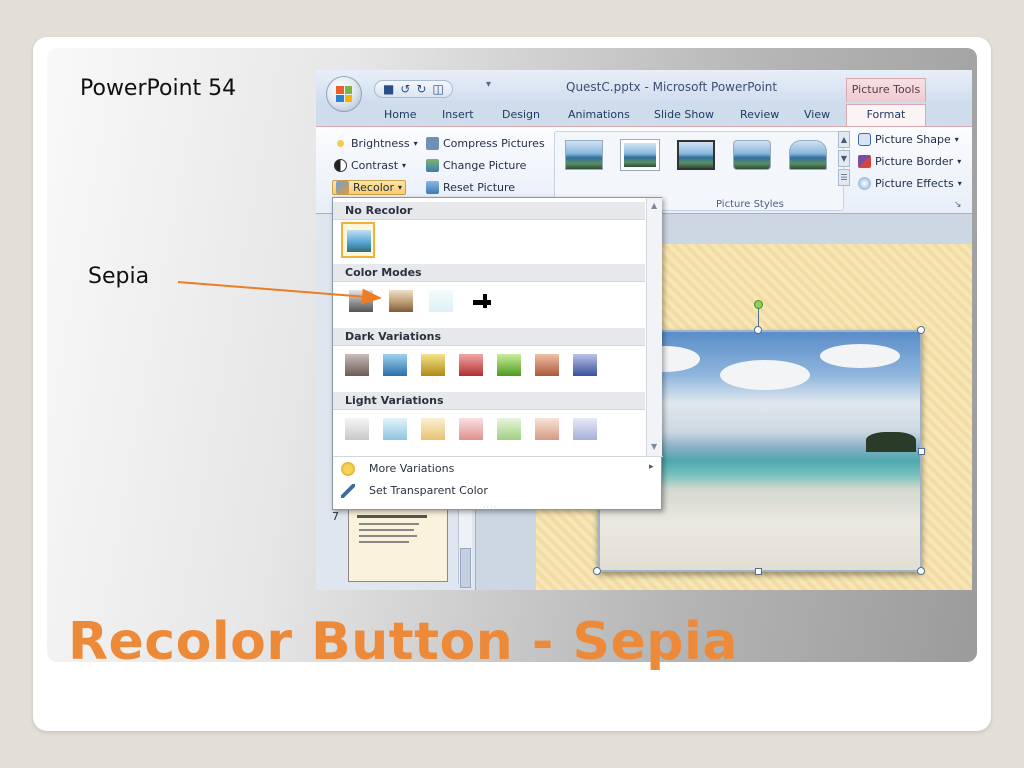 This screenshot has height=768, width=1024. I want to click on contrast-button: Contrast ▾, so click(370, 165).